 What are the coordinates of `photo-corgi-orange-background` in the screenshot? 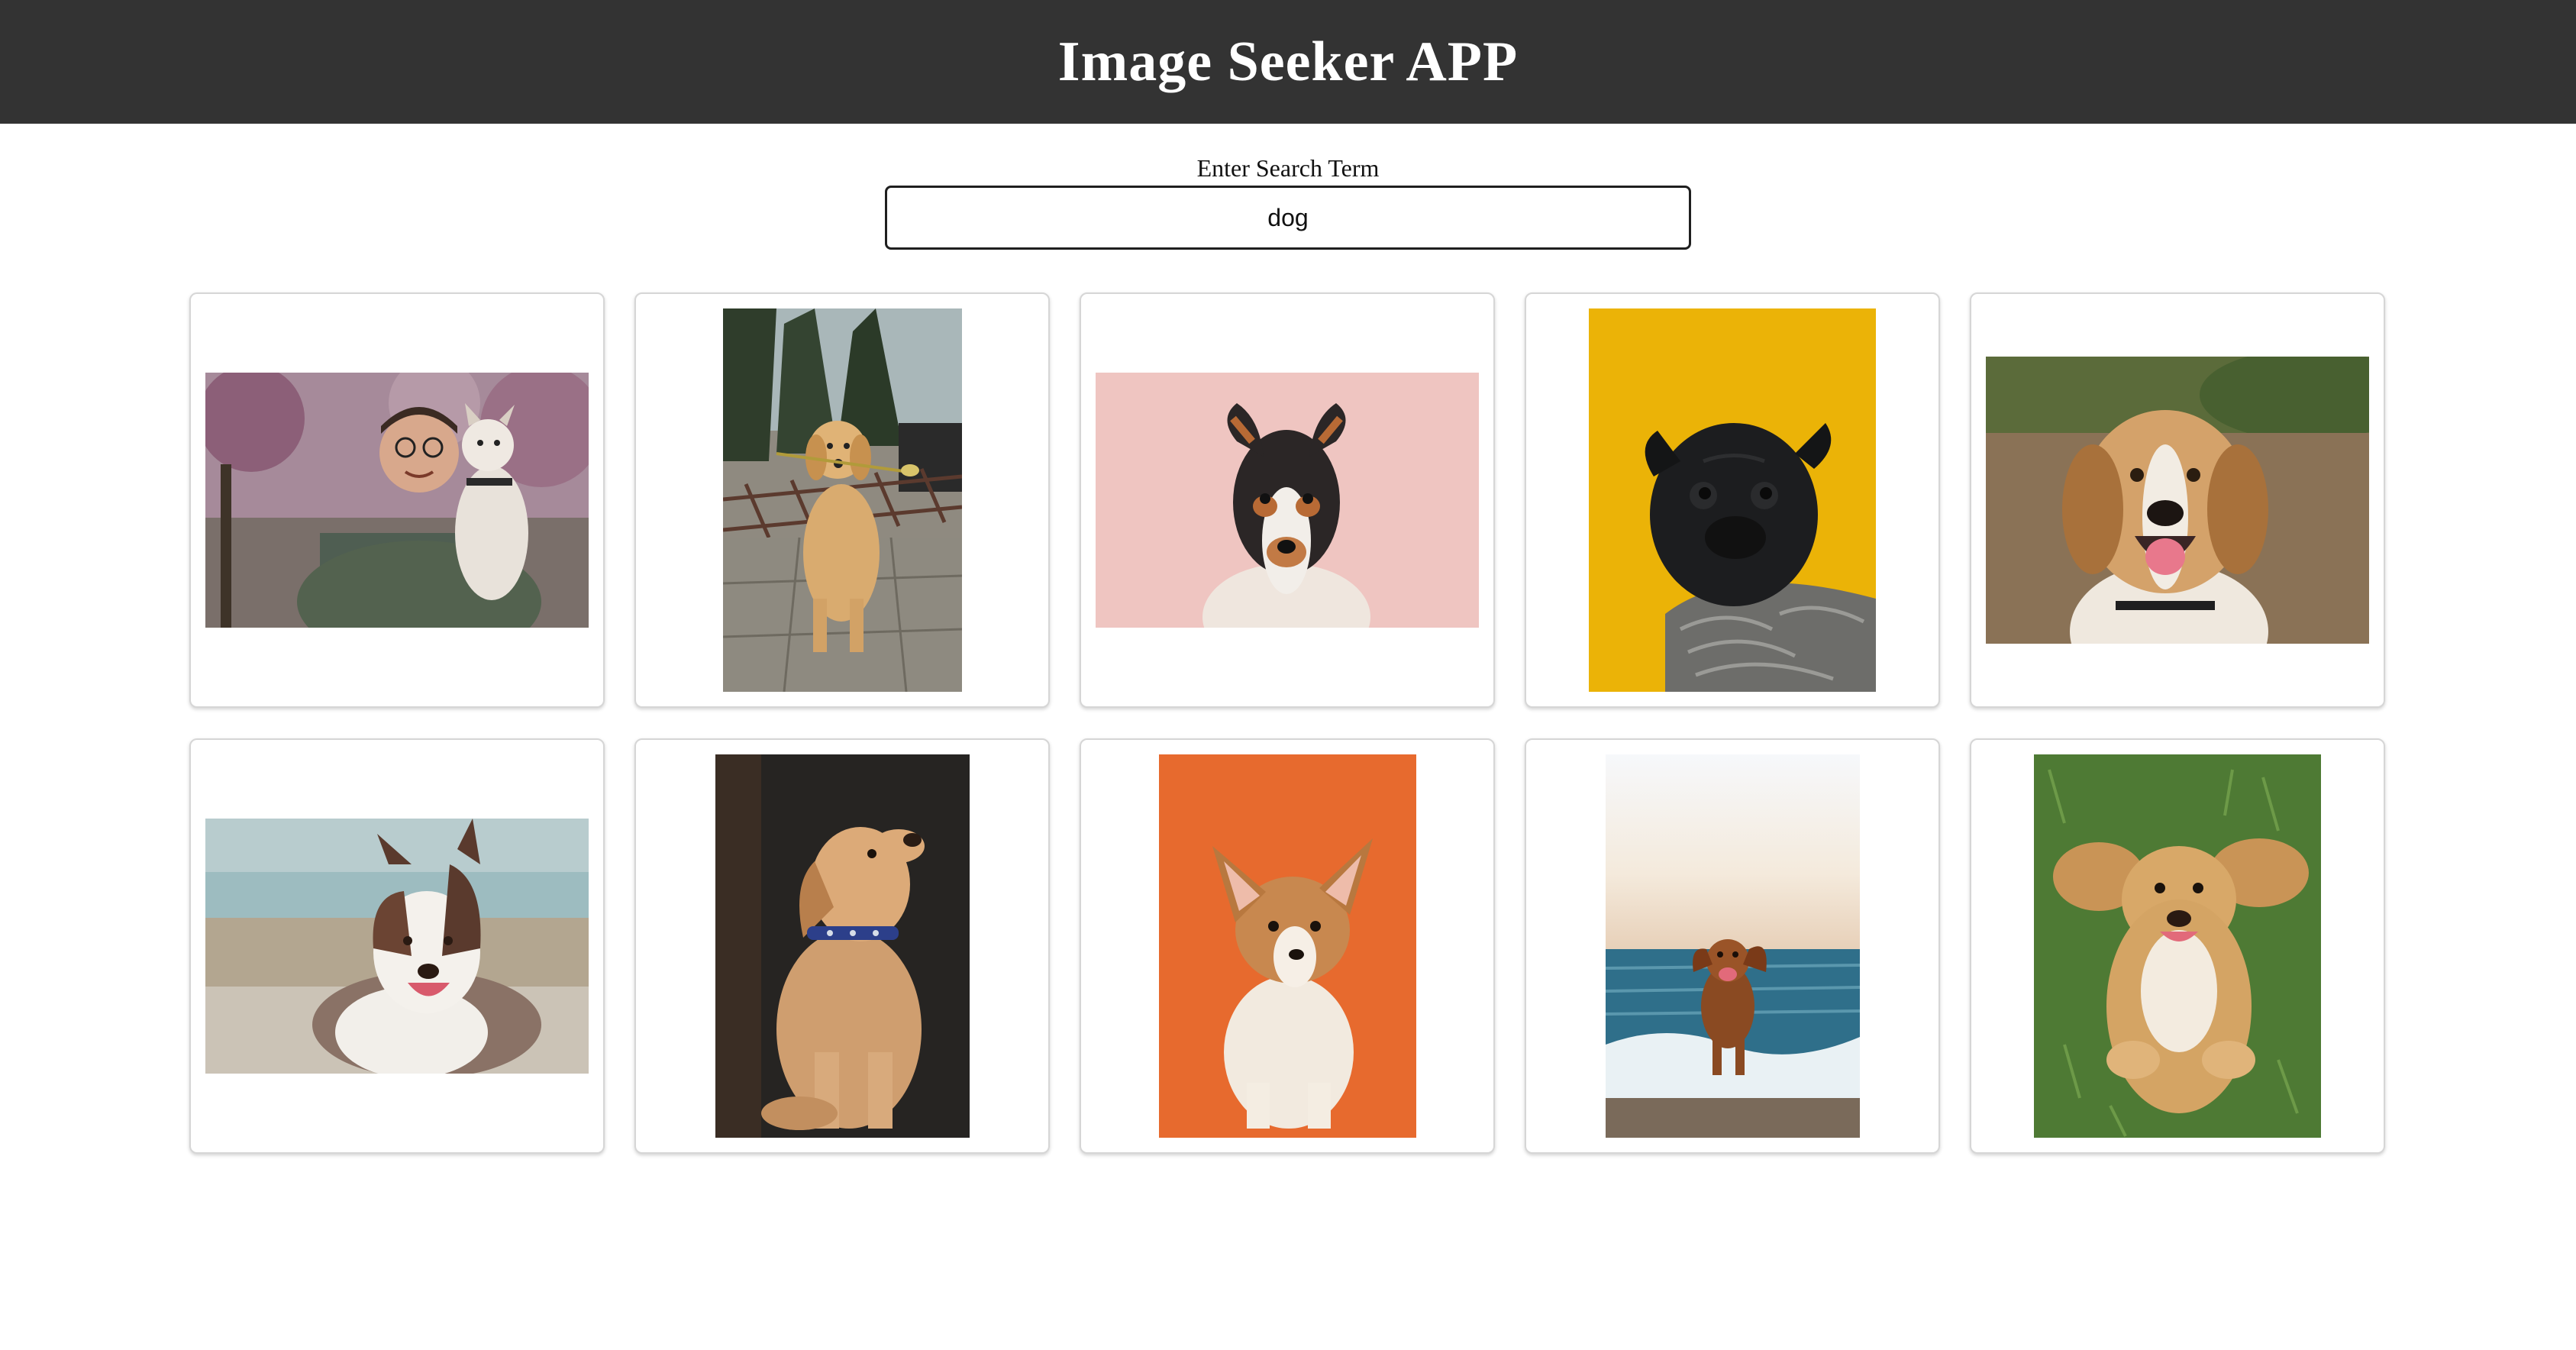 It's located at (1287, 946).